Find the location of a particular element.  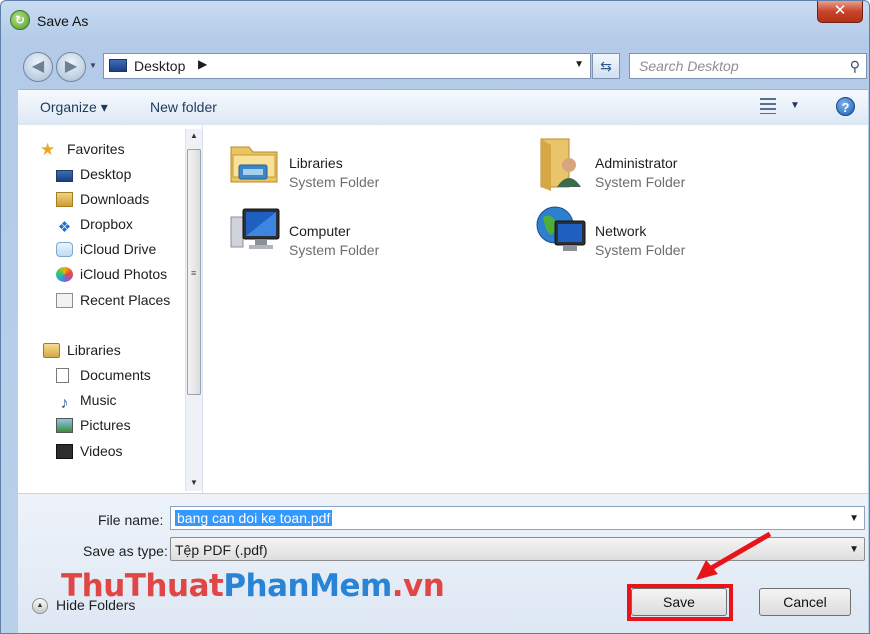

sidebar-item-documents: Documents is located at coordinates (103, 378).